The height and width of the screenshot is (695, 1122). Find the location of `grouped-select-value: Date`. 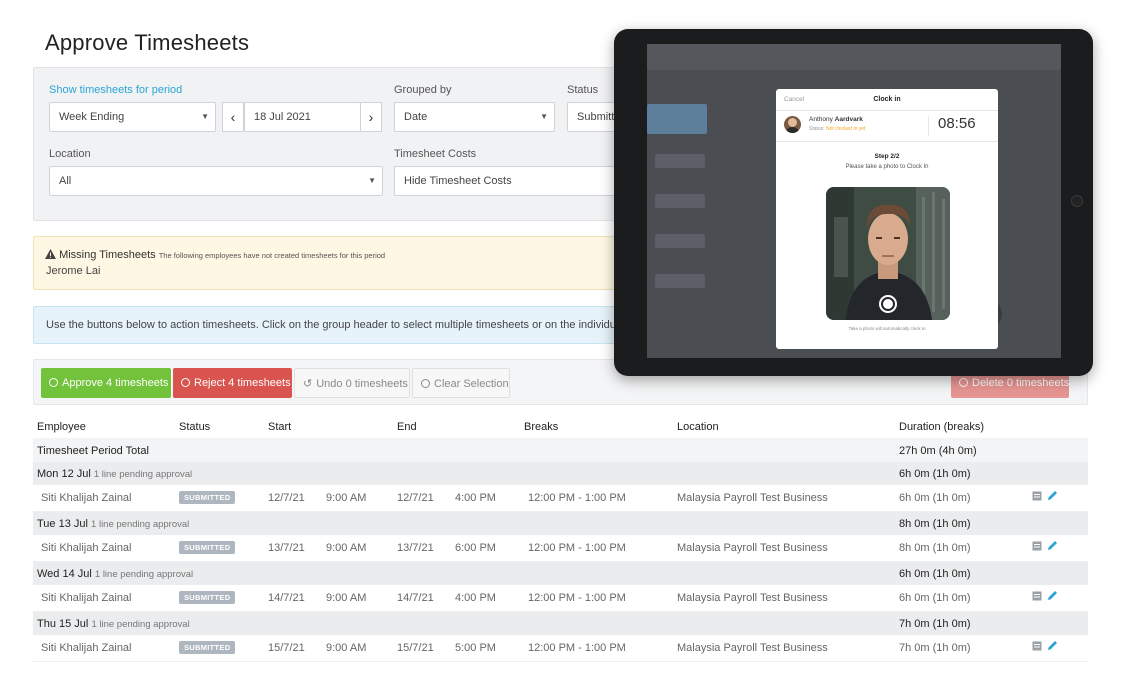

grouped-select-value: Date is located at coordinates (416, 117).